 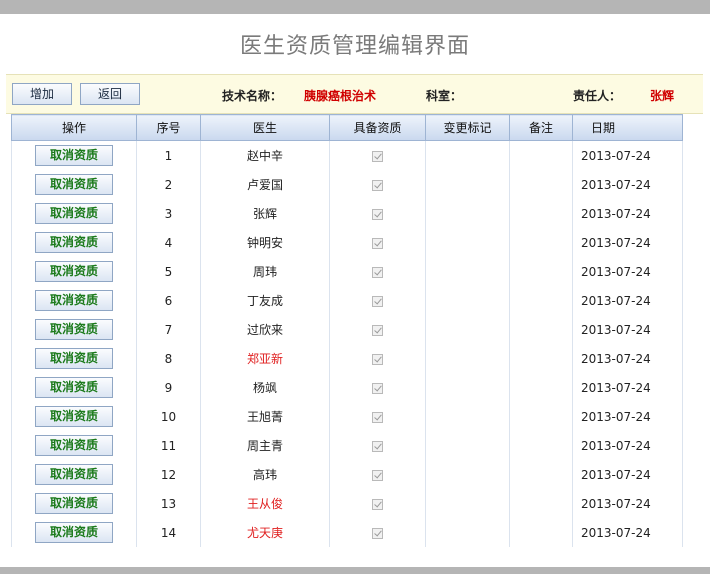 What do you see at coordinates (467, 127) in the screenshot?
I see `column-header-change-mark: 变更标记` at bounding box center [467, 127].